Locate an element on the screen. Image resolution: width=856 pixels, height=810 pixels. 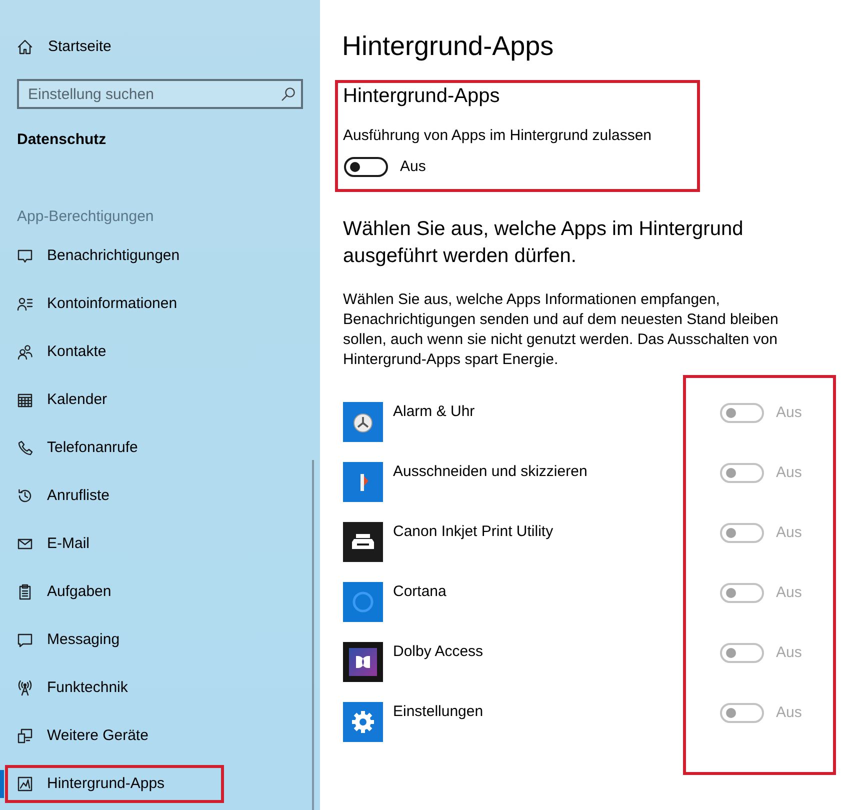
section-heading: Hintergrund-Apps is located at coordinates (421, 96).